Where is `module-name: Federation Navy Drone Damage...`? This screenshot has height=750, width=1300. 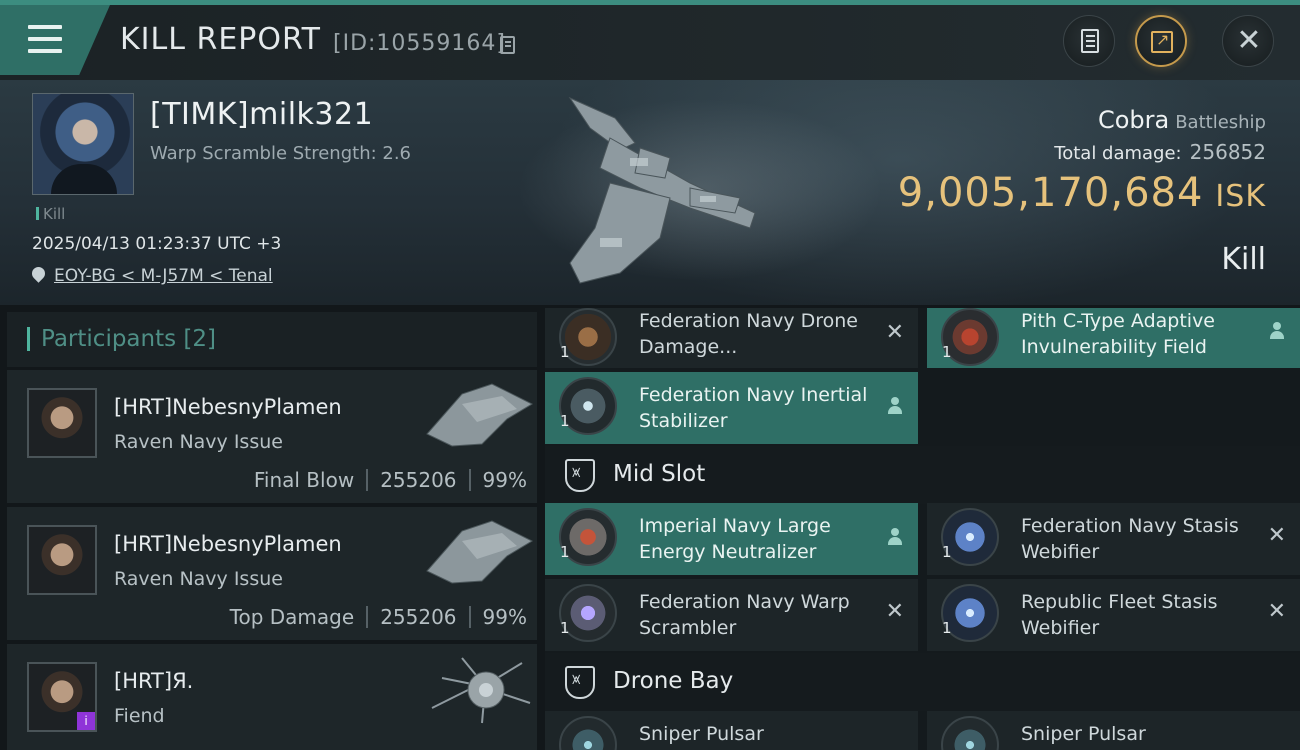
module-name: Federation Navy Drone Damage... is located at coordinates (748, 334).